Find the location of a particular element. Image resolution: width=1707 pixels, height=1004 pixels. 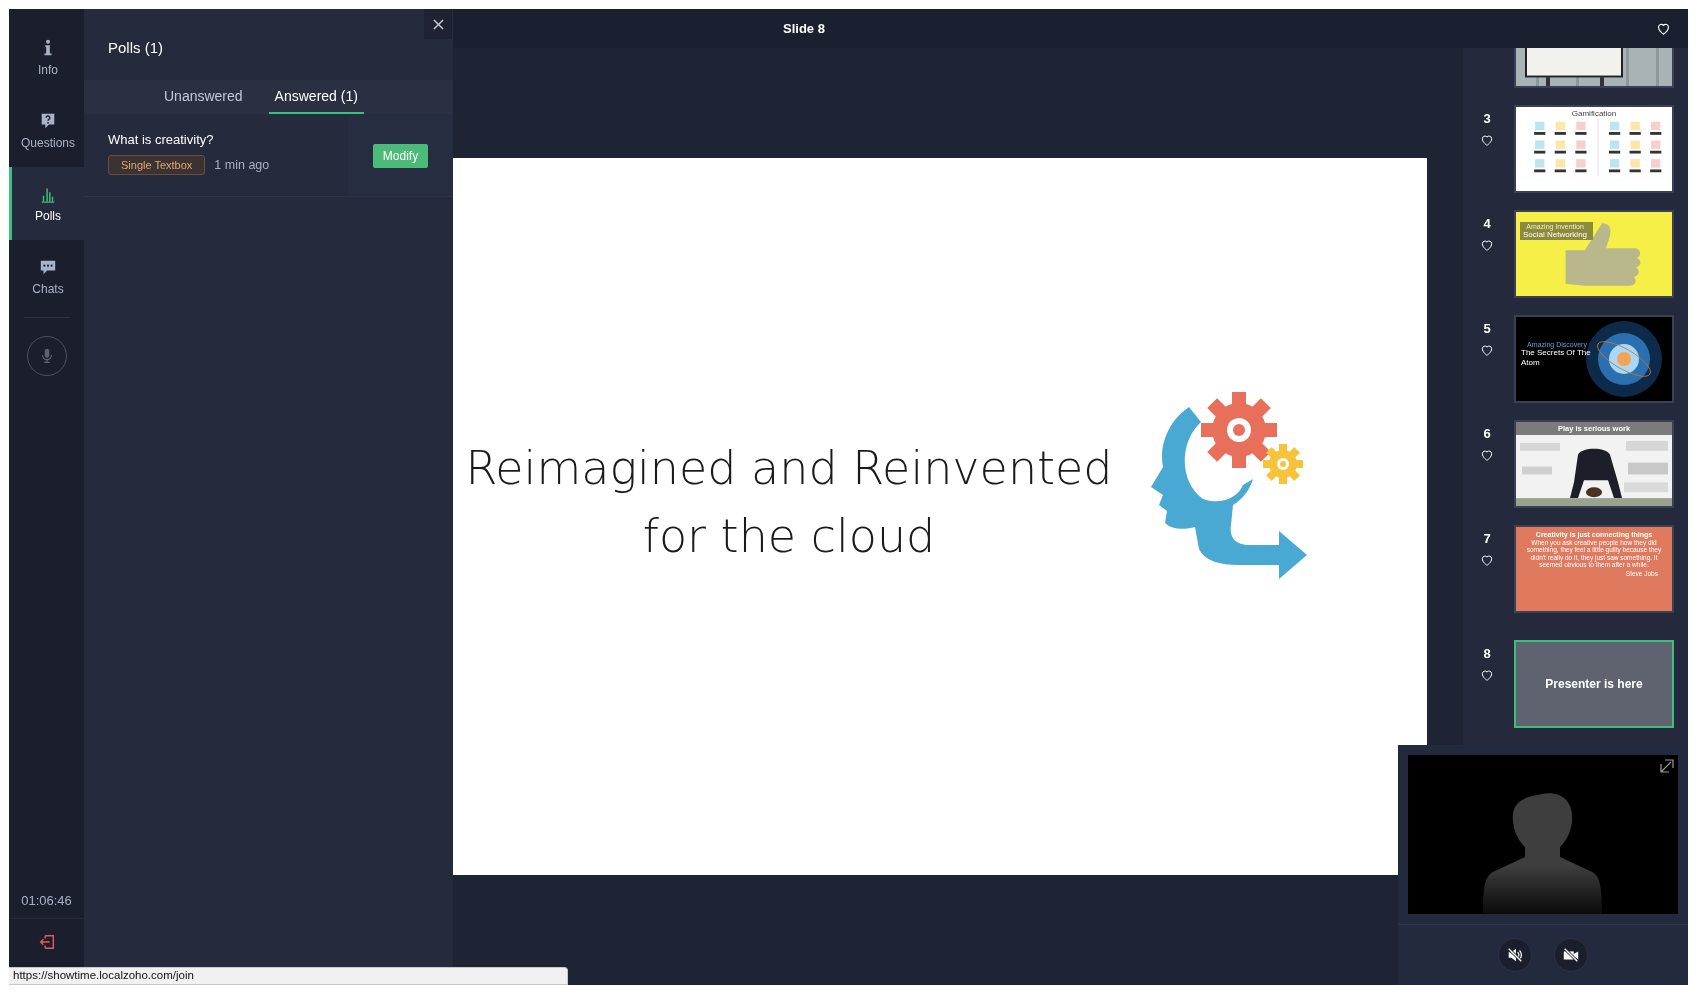

panel-title: Polls (1) is located at coordinates (135, 47).